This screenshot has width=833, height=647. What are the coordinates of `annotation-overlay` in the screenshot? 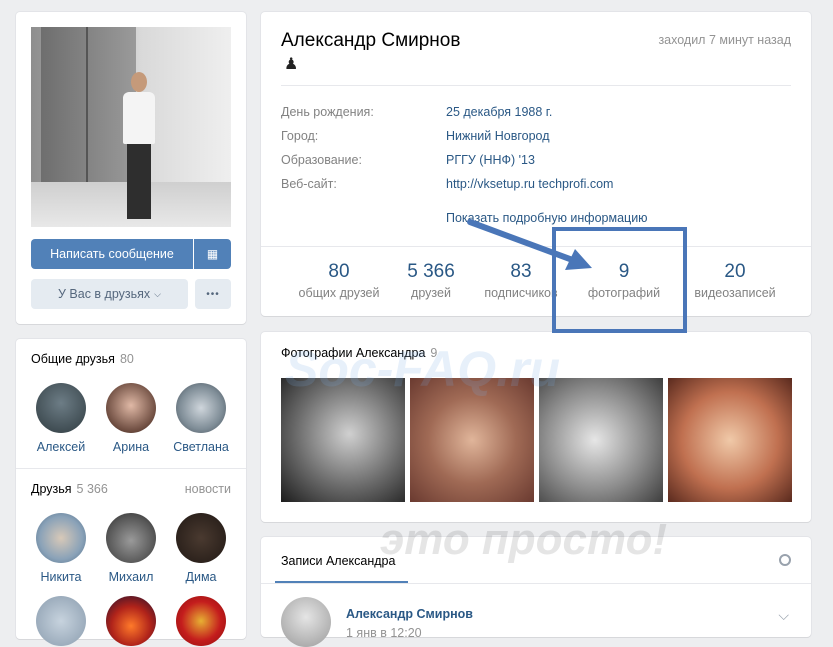 It's located at (577, 276).